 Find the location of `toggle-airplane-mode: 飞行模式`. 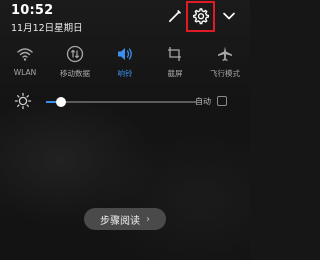

toggle-airplane-mode: 飞行模式 is located at coordinates (225, 61).